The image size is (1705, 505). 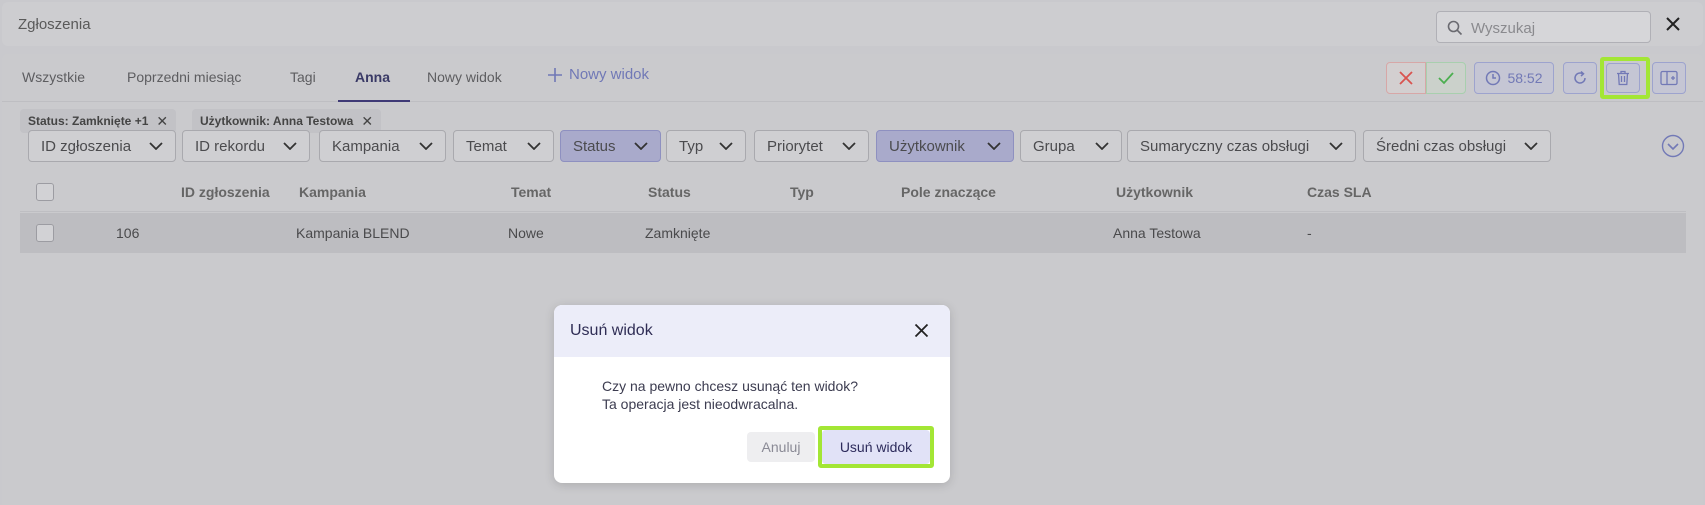 I want to click on cell-czas-sla: -, so click(x=1309, y=233).